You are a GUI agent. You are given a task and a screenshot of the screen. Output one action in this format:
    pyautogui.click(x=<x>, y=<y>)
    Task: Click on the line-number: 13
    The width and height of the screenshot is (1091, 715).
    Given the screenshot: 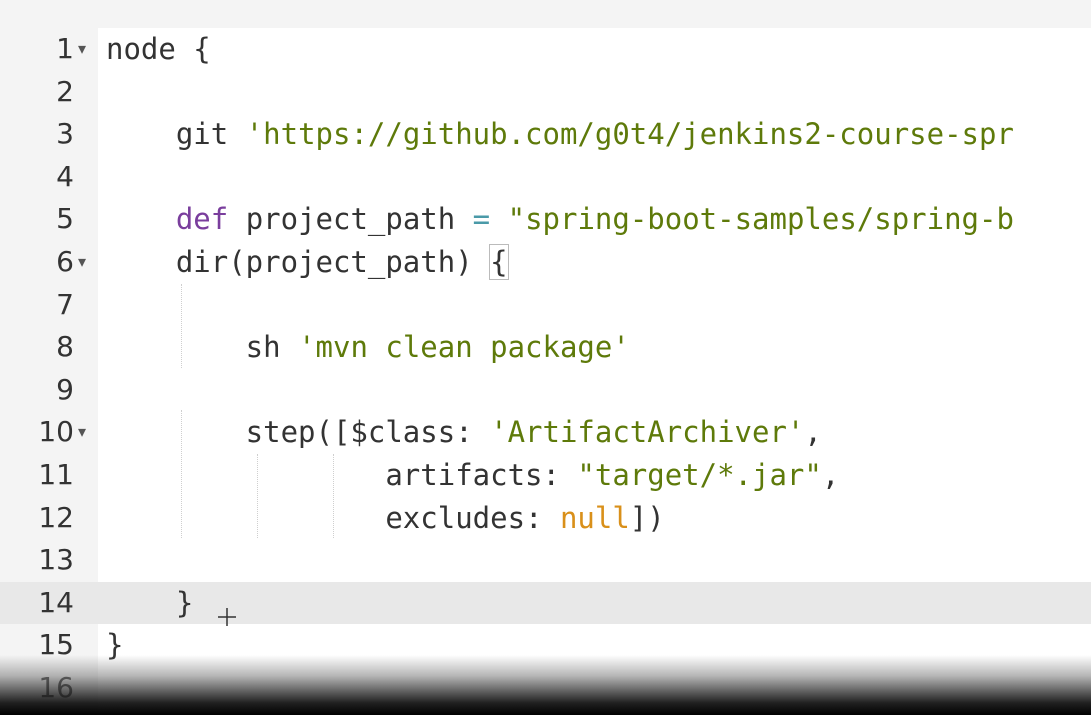 What is the action you would take?
    pyautogui.click(x=56, y=560)
    